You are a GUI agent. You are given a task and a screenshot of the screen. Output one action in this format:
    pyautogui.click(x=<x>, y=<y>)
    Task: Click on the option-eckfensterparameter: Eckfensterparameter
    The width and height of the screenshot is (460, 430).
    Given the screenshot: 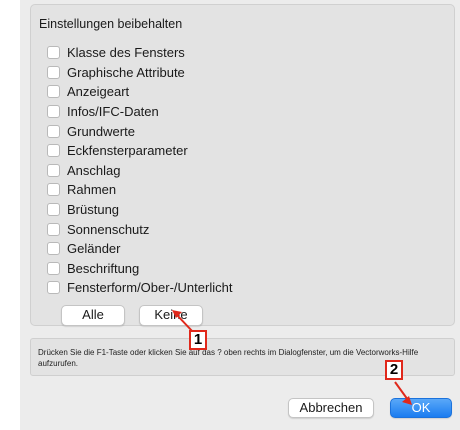 What is the action you would take?
    pyautogui.click(x=139, y=151)
    